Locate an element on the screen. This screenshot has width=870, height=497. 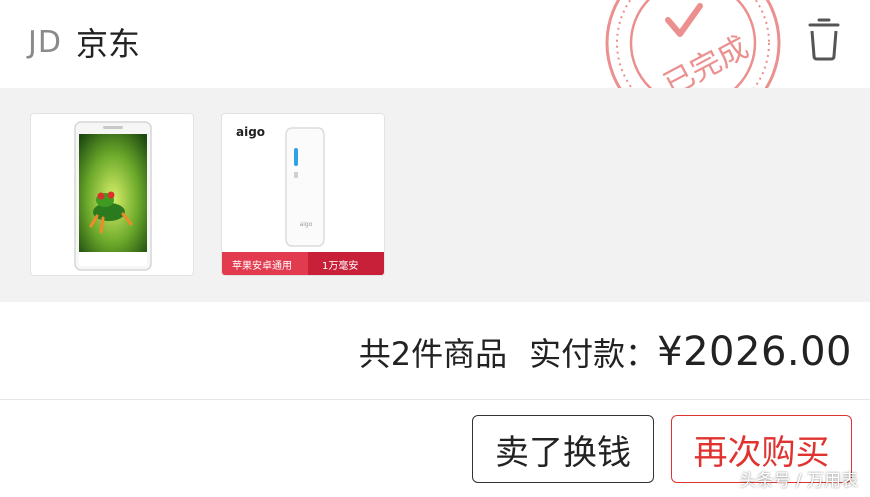
shop-title: JD 京东 is located at coordinates (84, 42).